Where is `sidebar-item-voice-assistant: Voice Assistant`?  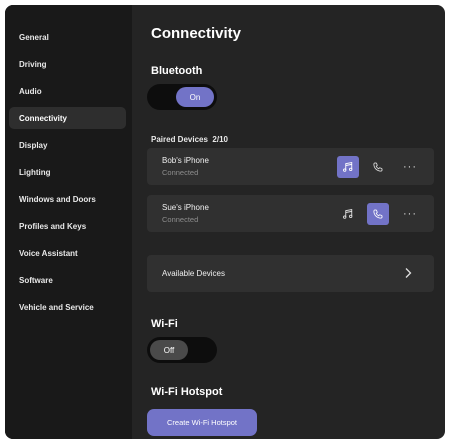
sidebar-item-voice-assistant: Voice Assistant is located at coordinates (67, 253).